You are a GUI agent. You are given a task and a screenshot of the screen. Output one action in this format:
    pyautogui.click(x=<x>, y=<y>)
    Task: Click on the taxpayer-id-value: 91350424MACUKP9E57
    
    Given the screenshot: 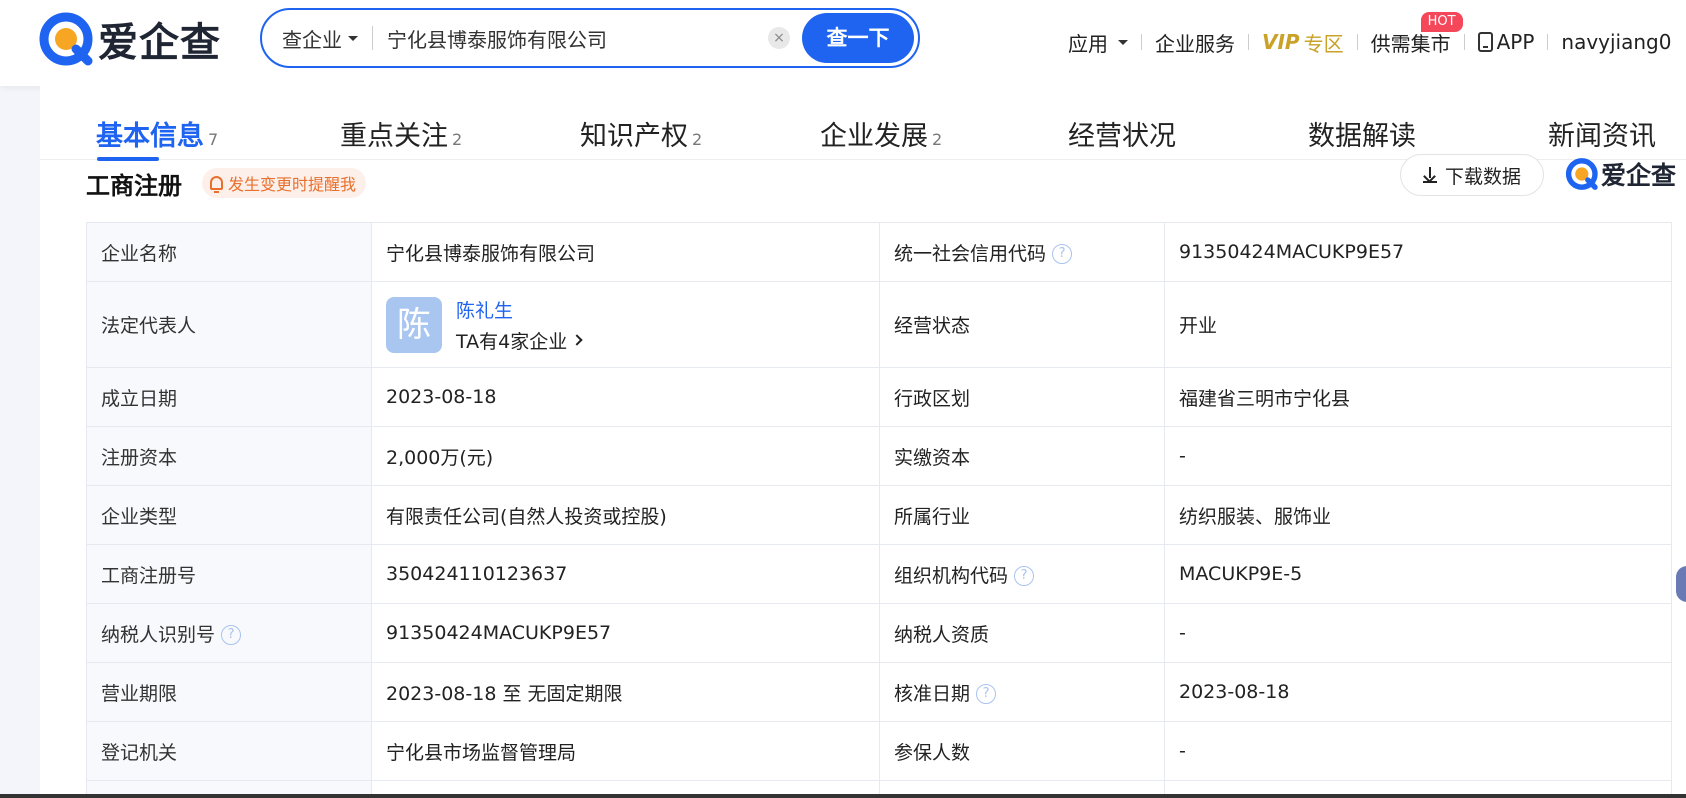 What is the action you would take?
    pyautogui.click(x=625, y=633)
    